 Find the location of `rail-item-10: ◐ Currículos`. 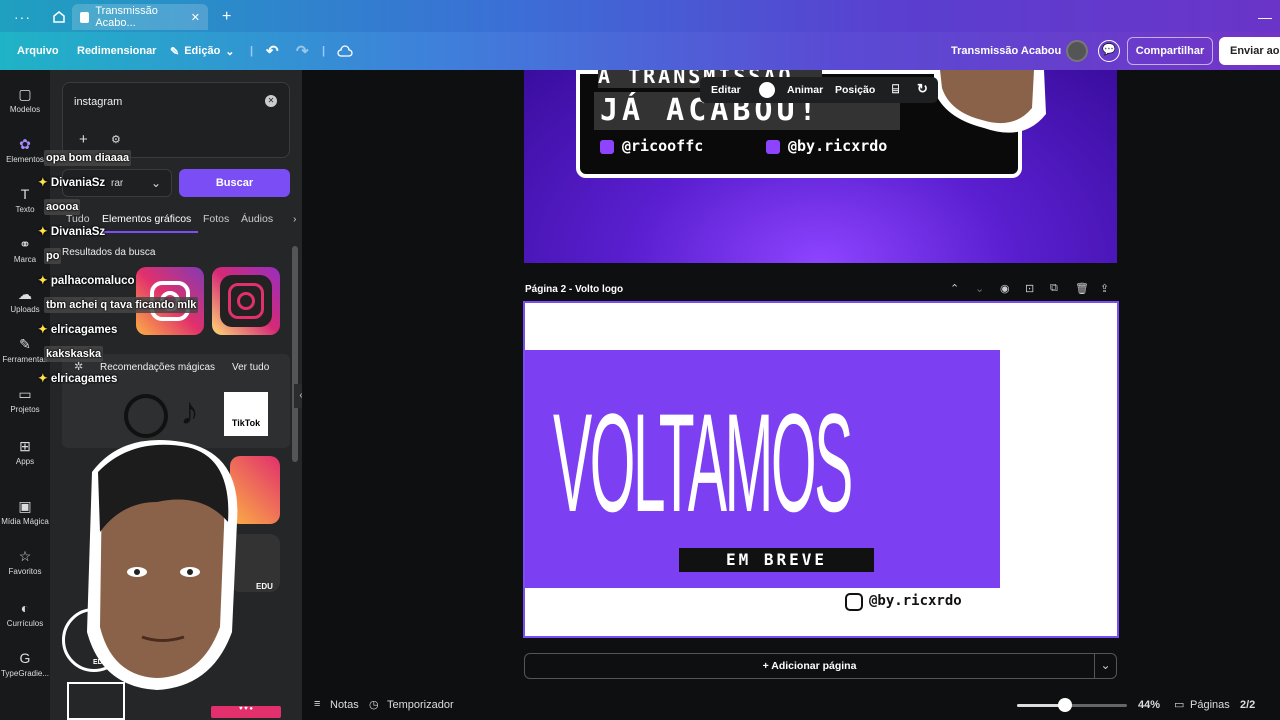

rail-item-10: ◐ Currículos is located at coordinates (25, 614).